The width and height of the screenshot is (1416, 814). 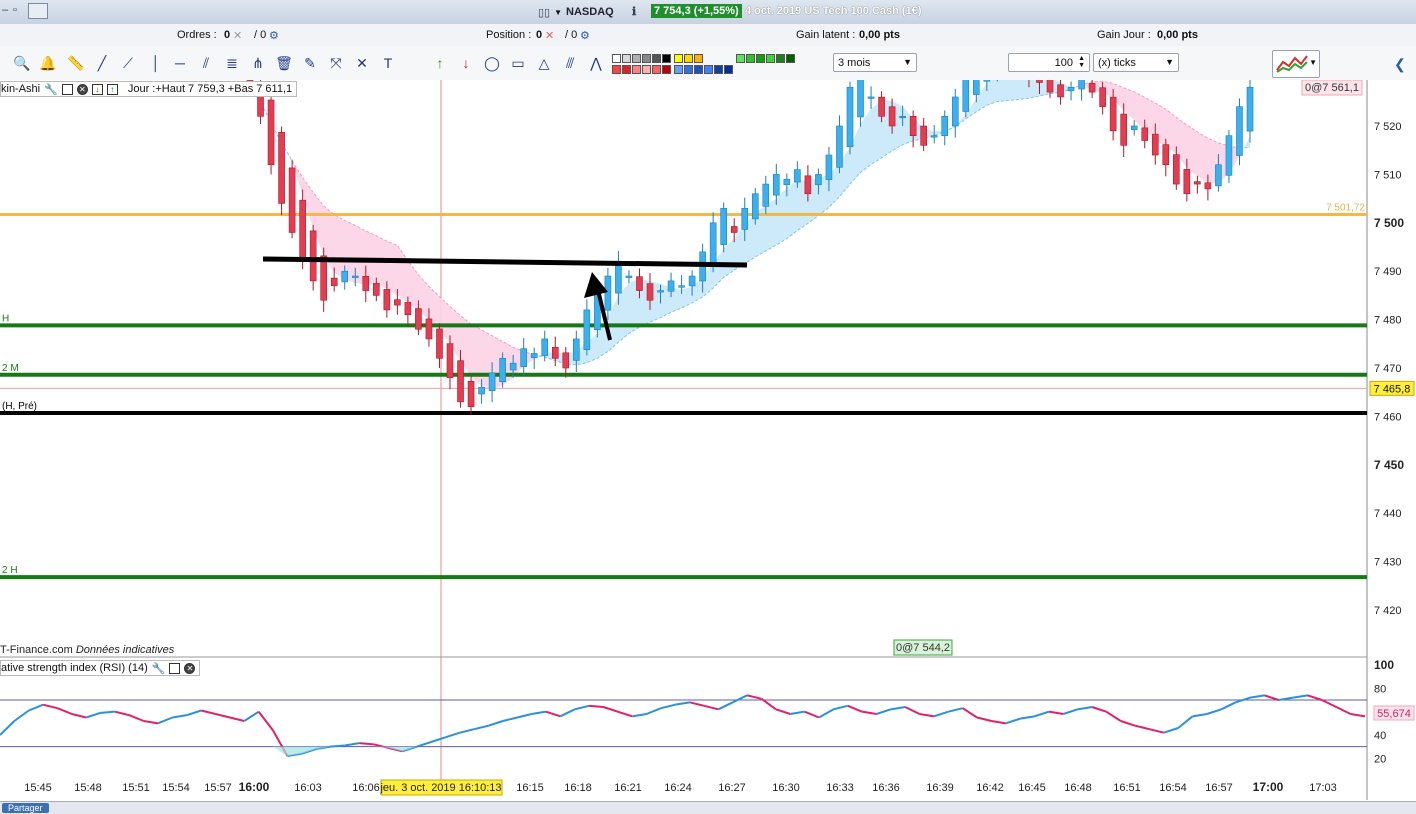 I want to click on chart-type-button: ▼, so click(x=1296, y=64).